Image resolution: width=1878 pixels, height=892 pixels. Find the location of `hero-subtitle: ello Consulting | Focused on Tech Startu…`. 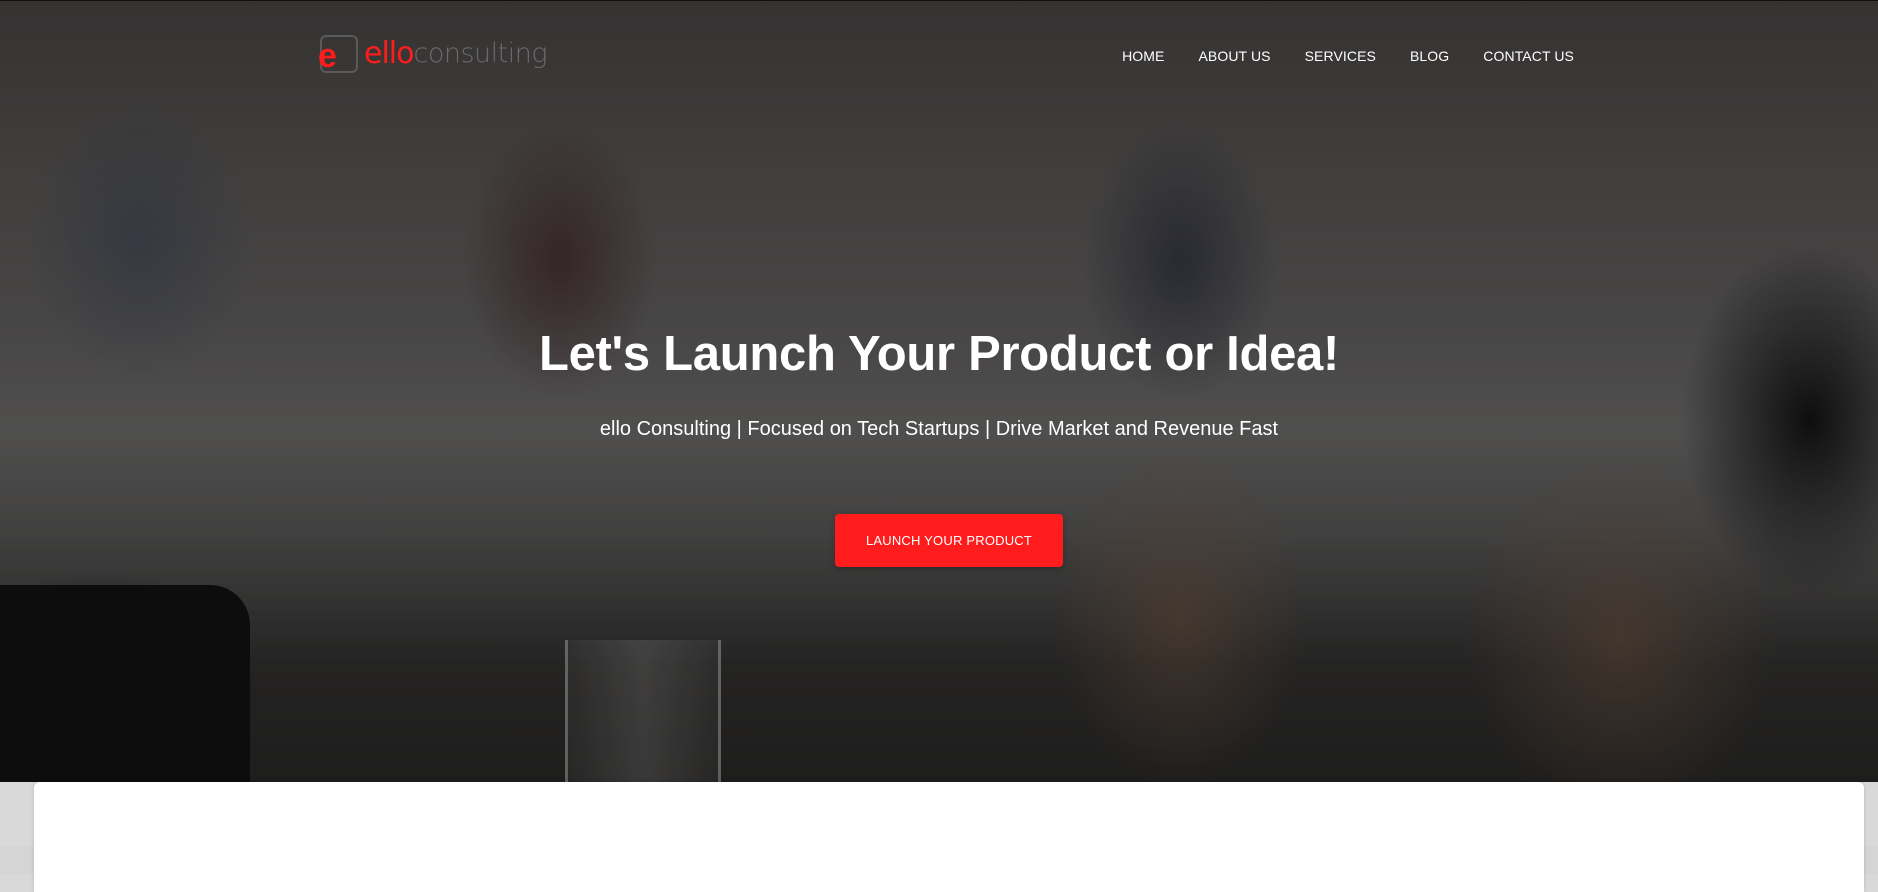

hero-subtitle: ello Consulting | Focused on Tech Startu… is located at coordinates (939, 429).